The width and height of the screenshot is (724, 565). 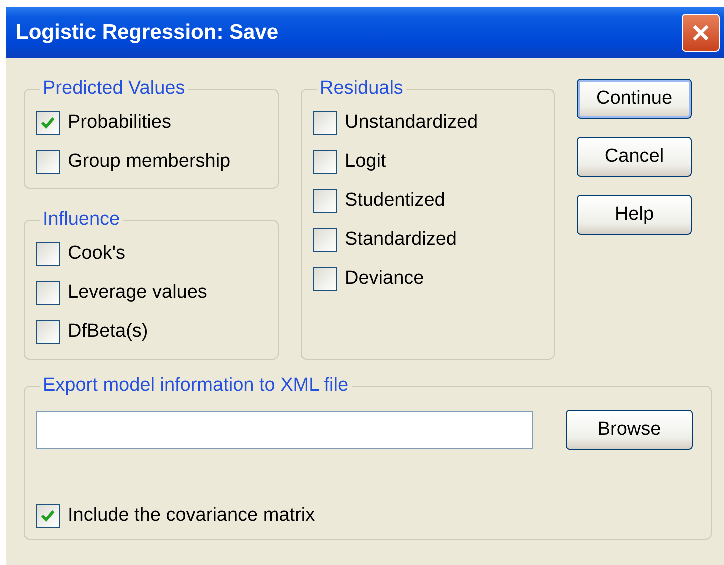 I want to click on checkbox-label: Studentized, so click(x=395, y=201).